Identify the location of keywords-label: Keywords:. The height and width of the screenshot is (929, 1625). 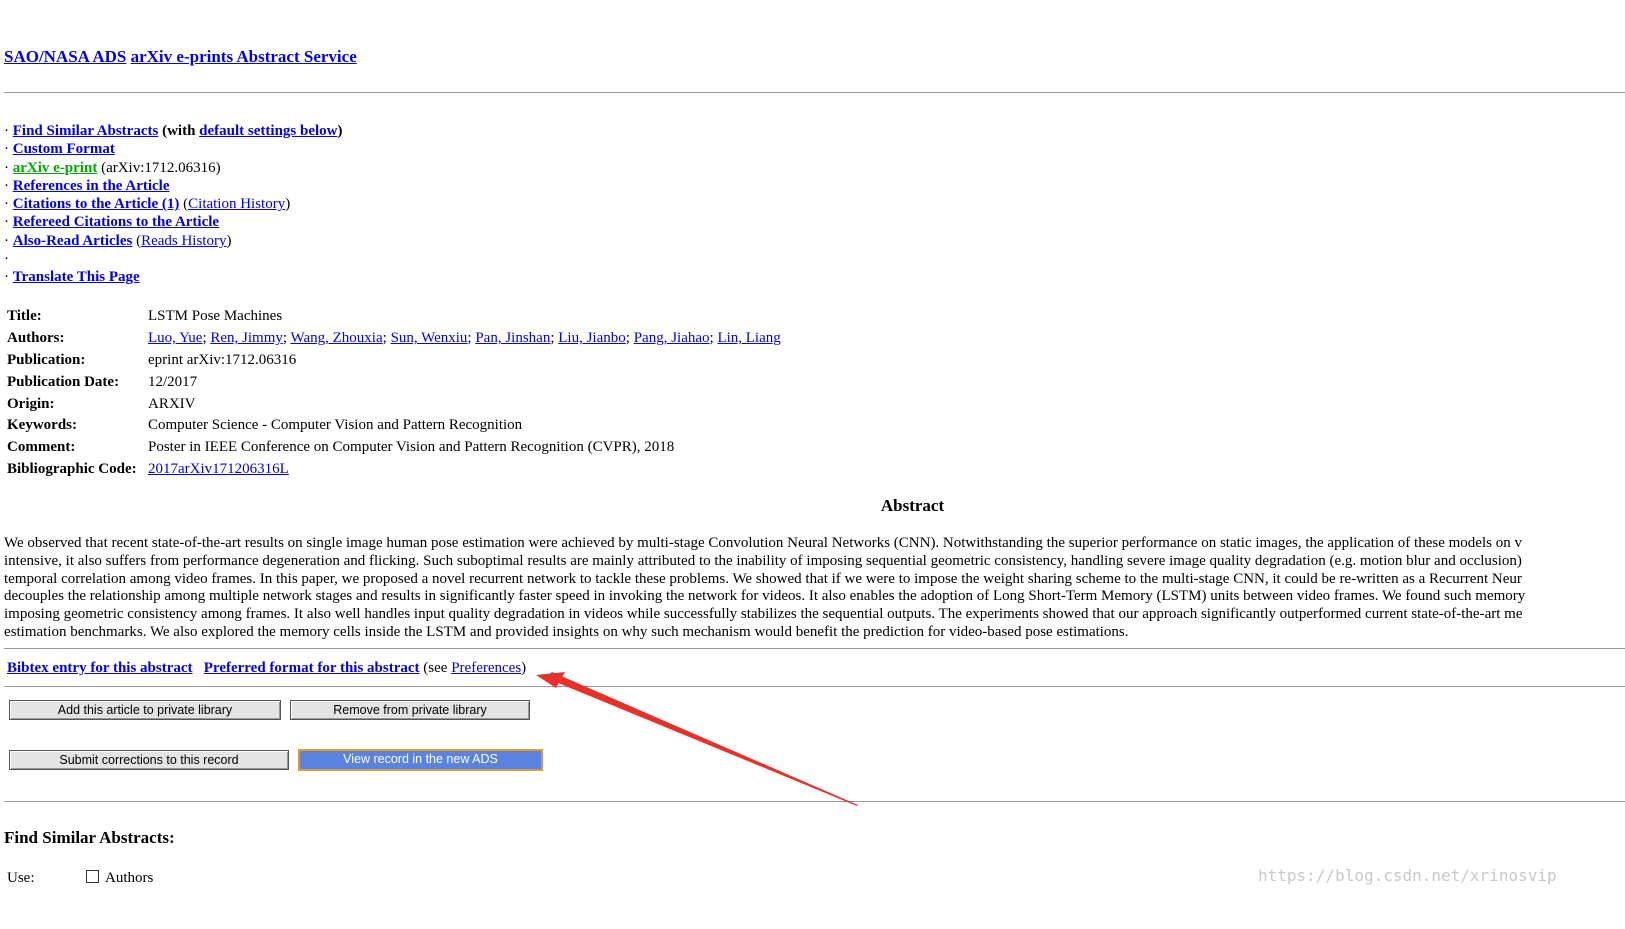
(42, 425).